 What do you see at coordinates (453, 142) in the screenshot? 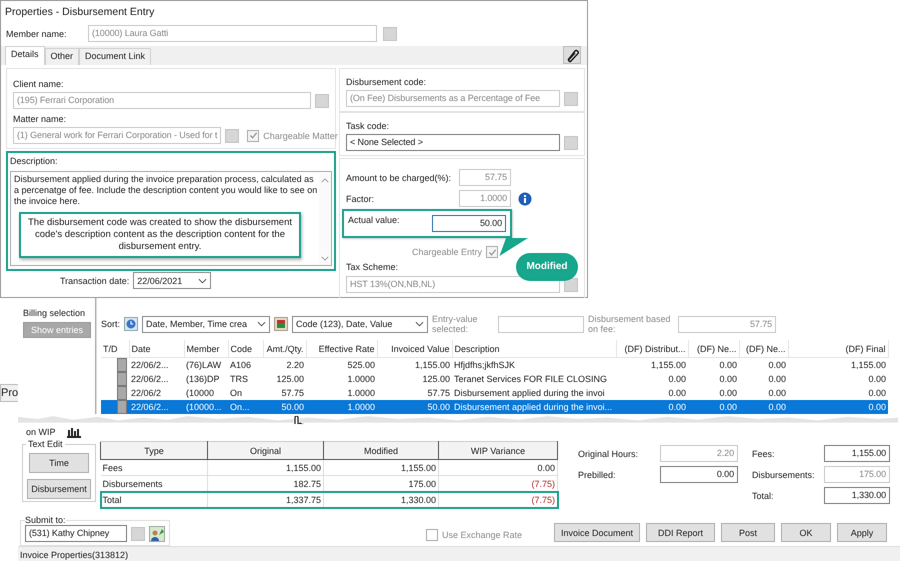
I see `task-code-field: < None Selected >` at bounding box center [453, 142].